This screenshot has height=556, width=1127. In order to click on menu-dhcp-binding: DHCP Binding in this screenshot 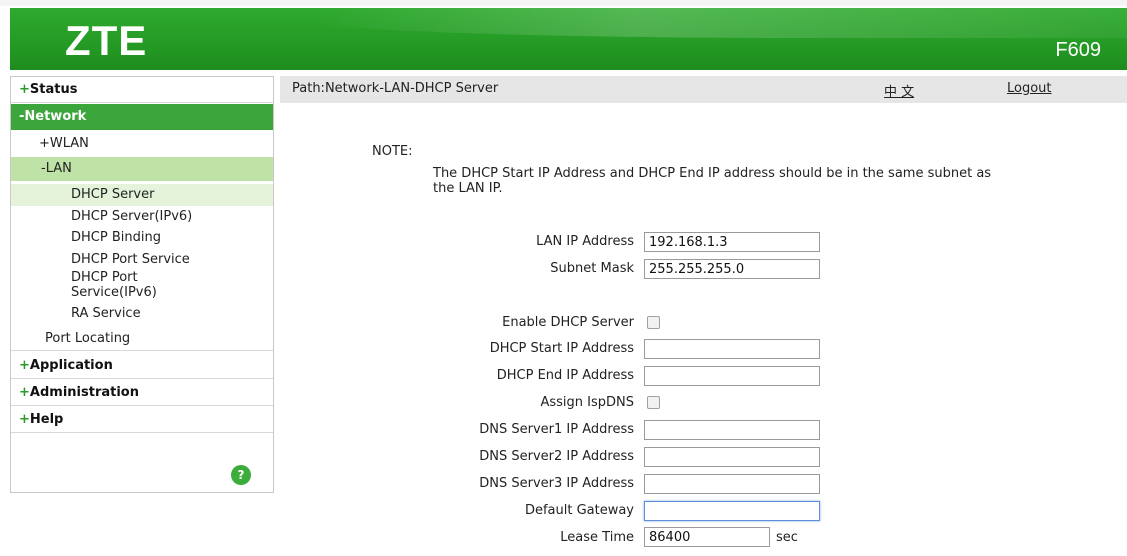, I will do `click(142, 237)`.